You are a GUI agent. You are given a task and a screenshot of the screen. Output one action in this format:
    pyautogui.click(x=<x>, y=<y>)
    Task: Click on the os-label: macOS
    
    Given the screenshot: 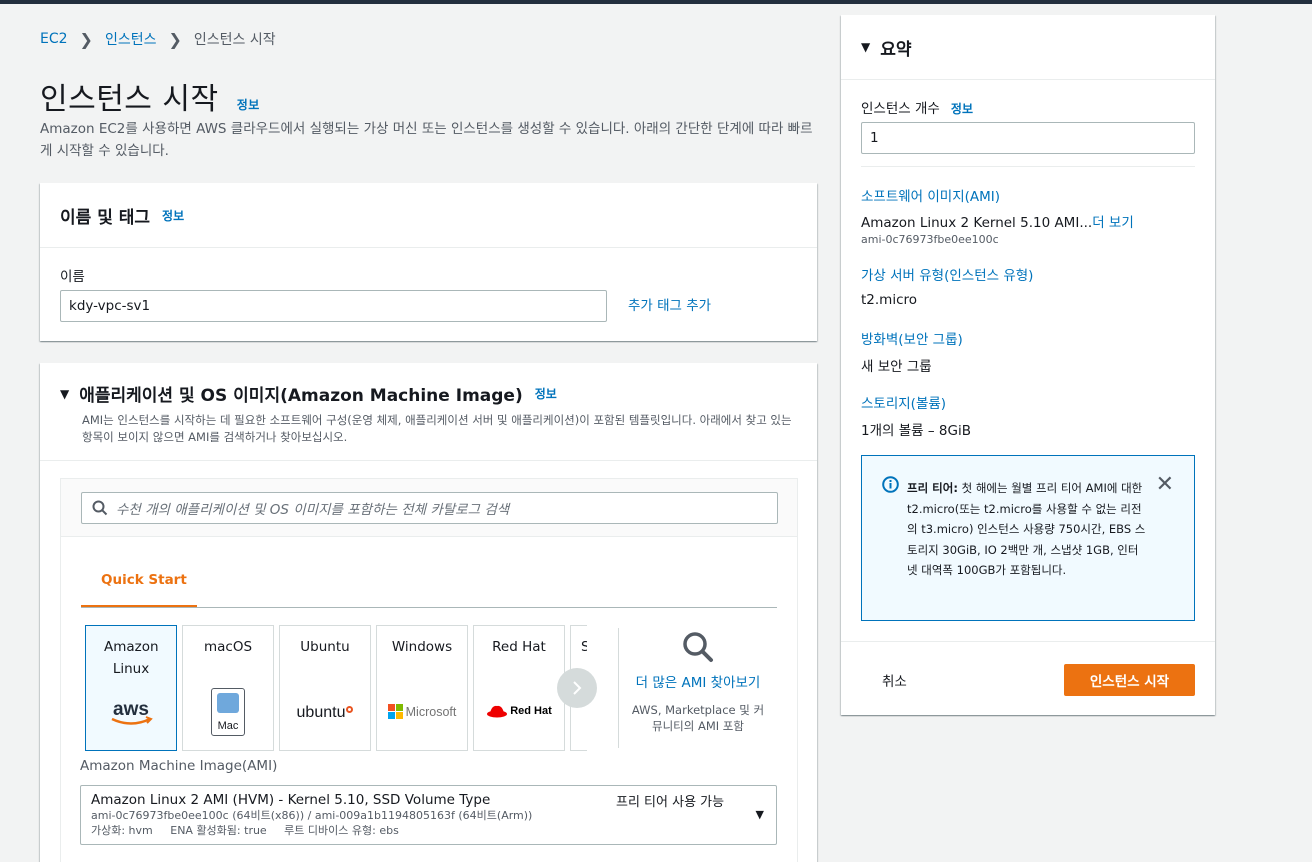 What is the action you would take?
    pyautogui.click(x=228, y=647)
    